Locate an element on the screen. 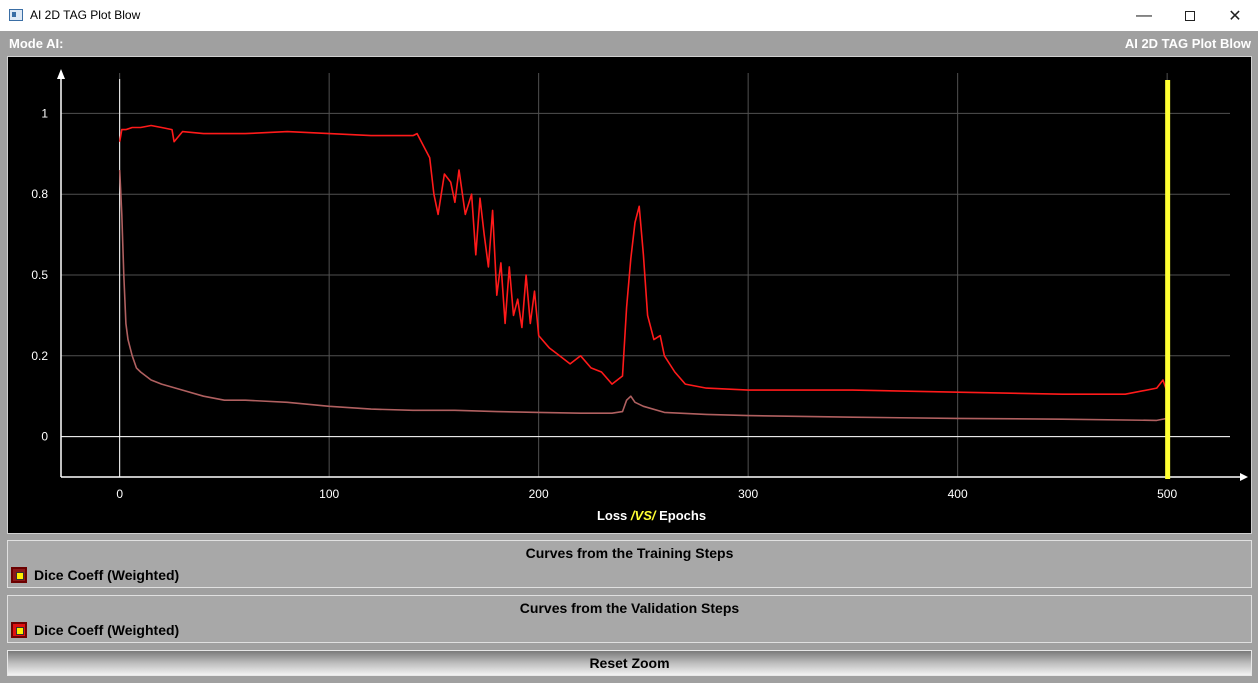 Image resolution: width=1258 pixels, height=683 pixels. x-axis-label-part: Loss is located at coordinates (614, 515).